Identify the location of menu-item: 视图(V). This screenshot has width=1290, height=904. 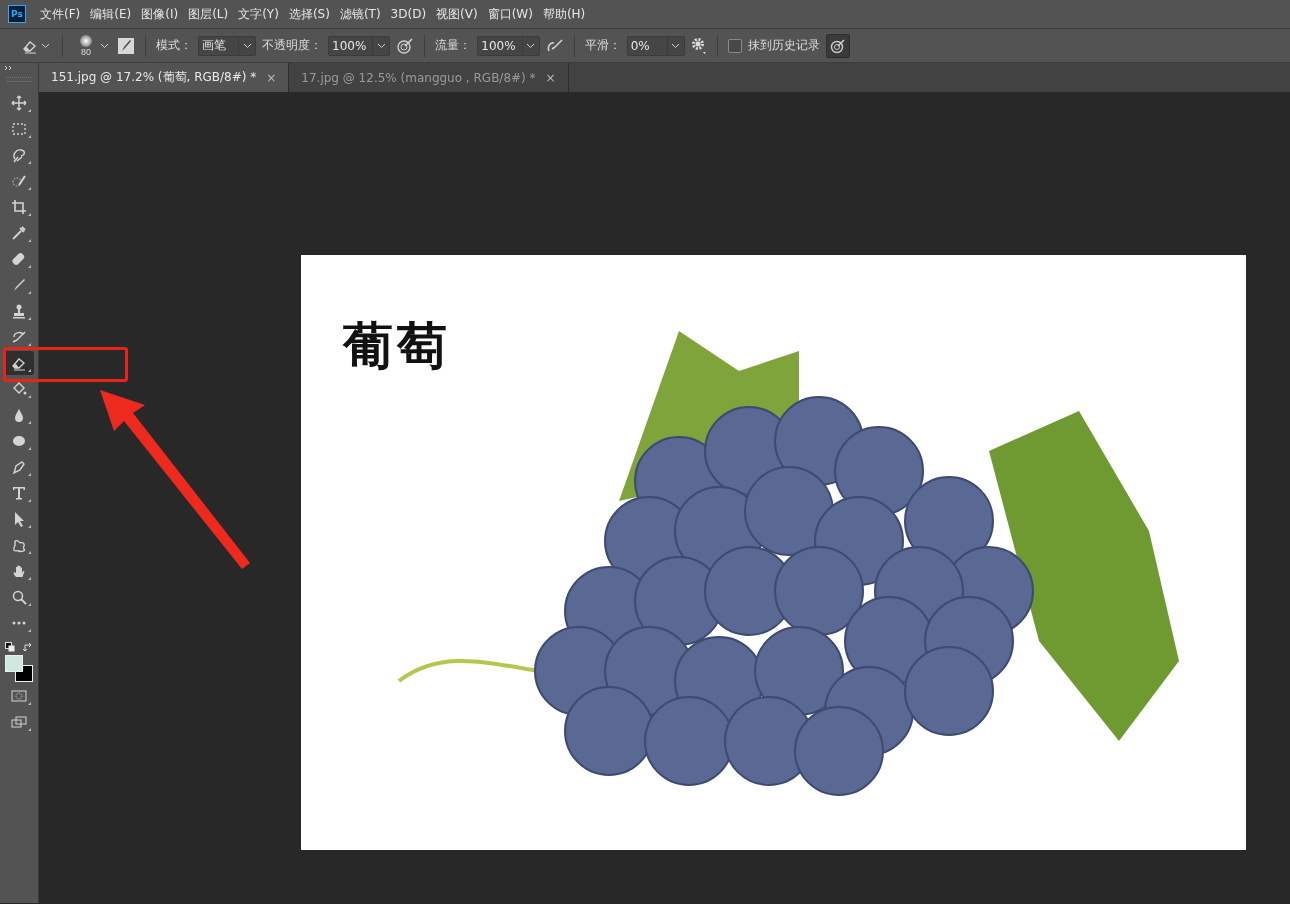
(461, 14).